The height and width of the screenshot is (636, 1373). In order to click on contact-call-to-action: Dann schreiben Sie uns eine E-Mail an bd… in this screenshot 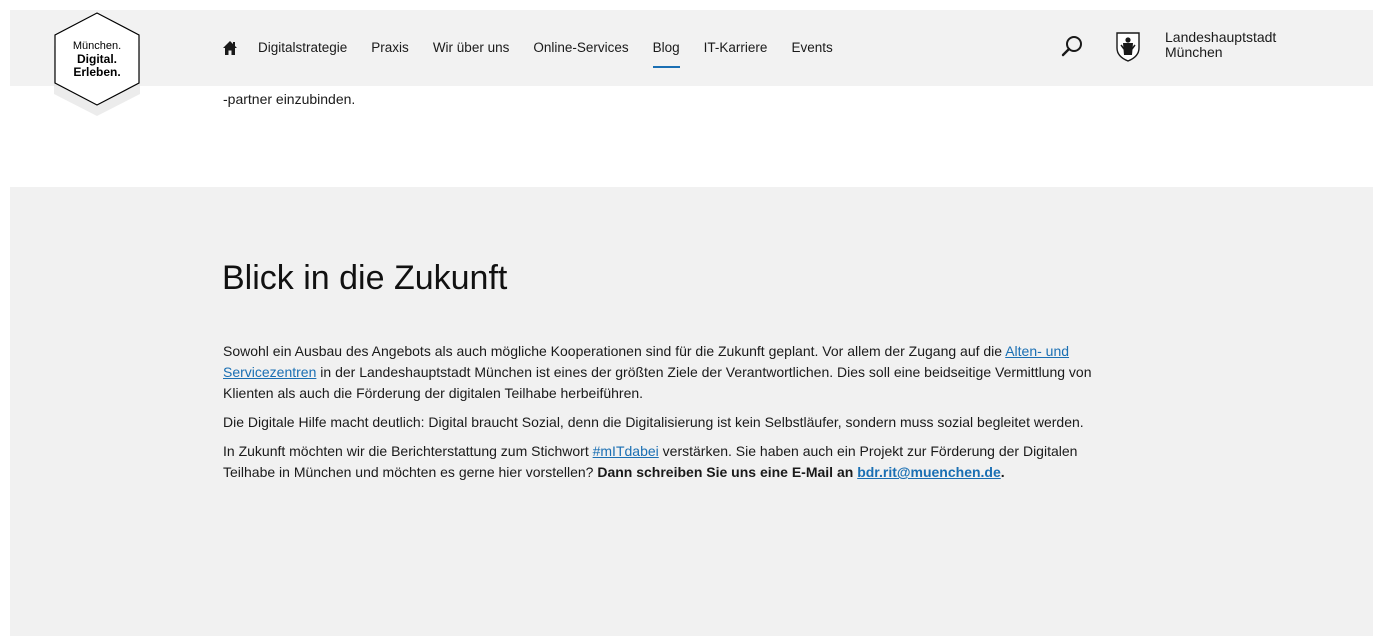, I will do `click(800, 472)`.